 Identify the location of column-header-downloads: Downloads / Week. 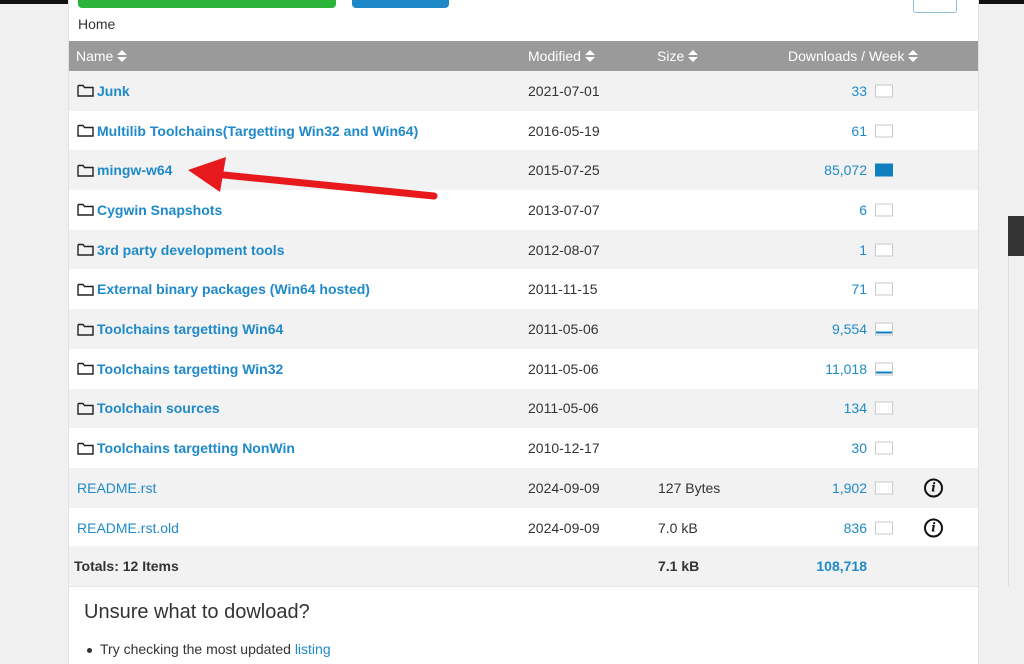
(853, 56).